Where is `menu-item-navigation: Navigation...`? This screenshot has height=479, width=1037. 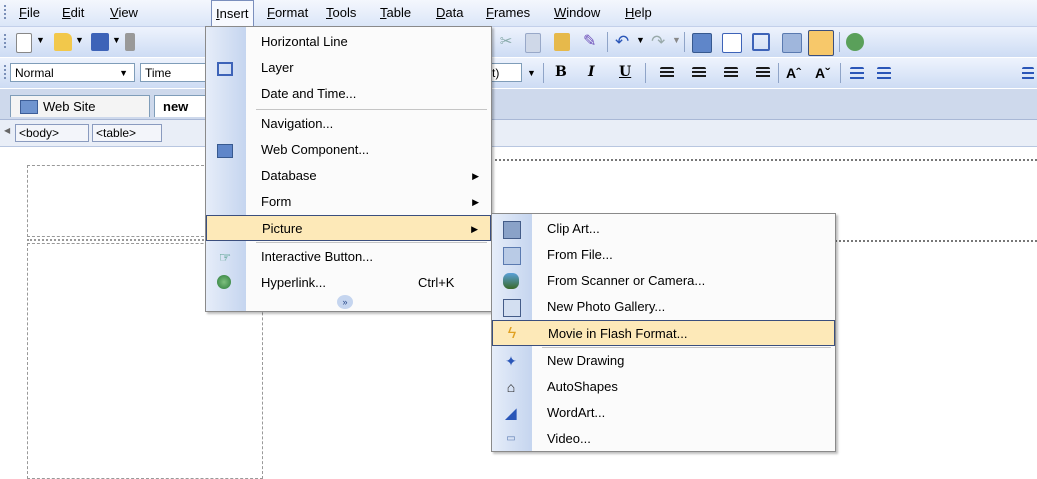 menu-item-navigation: Navigation... is located at coordinates (348, 124).